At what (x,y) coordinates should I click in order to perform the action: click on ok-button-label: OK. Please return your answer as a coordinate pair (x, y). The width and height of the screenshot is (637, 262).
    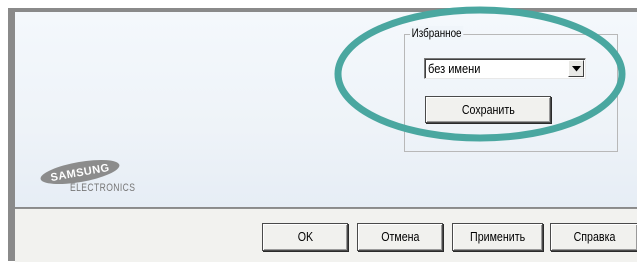
    Looking at the image, I should click on (305, 236).